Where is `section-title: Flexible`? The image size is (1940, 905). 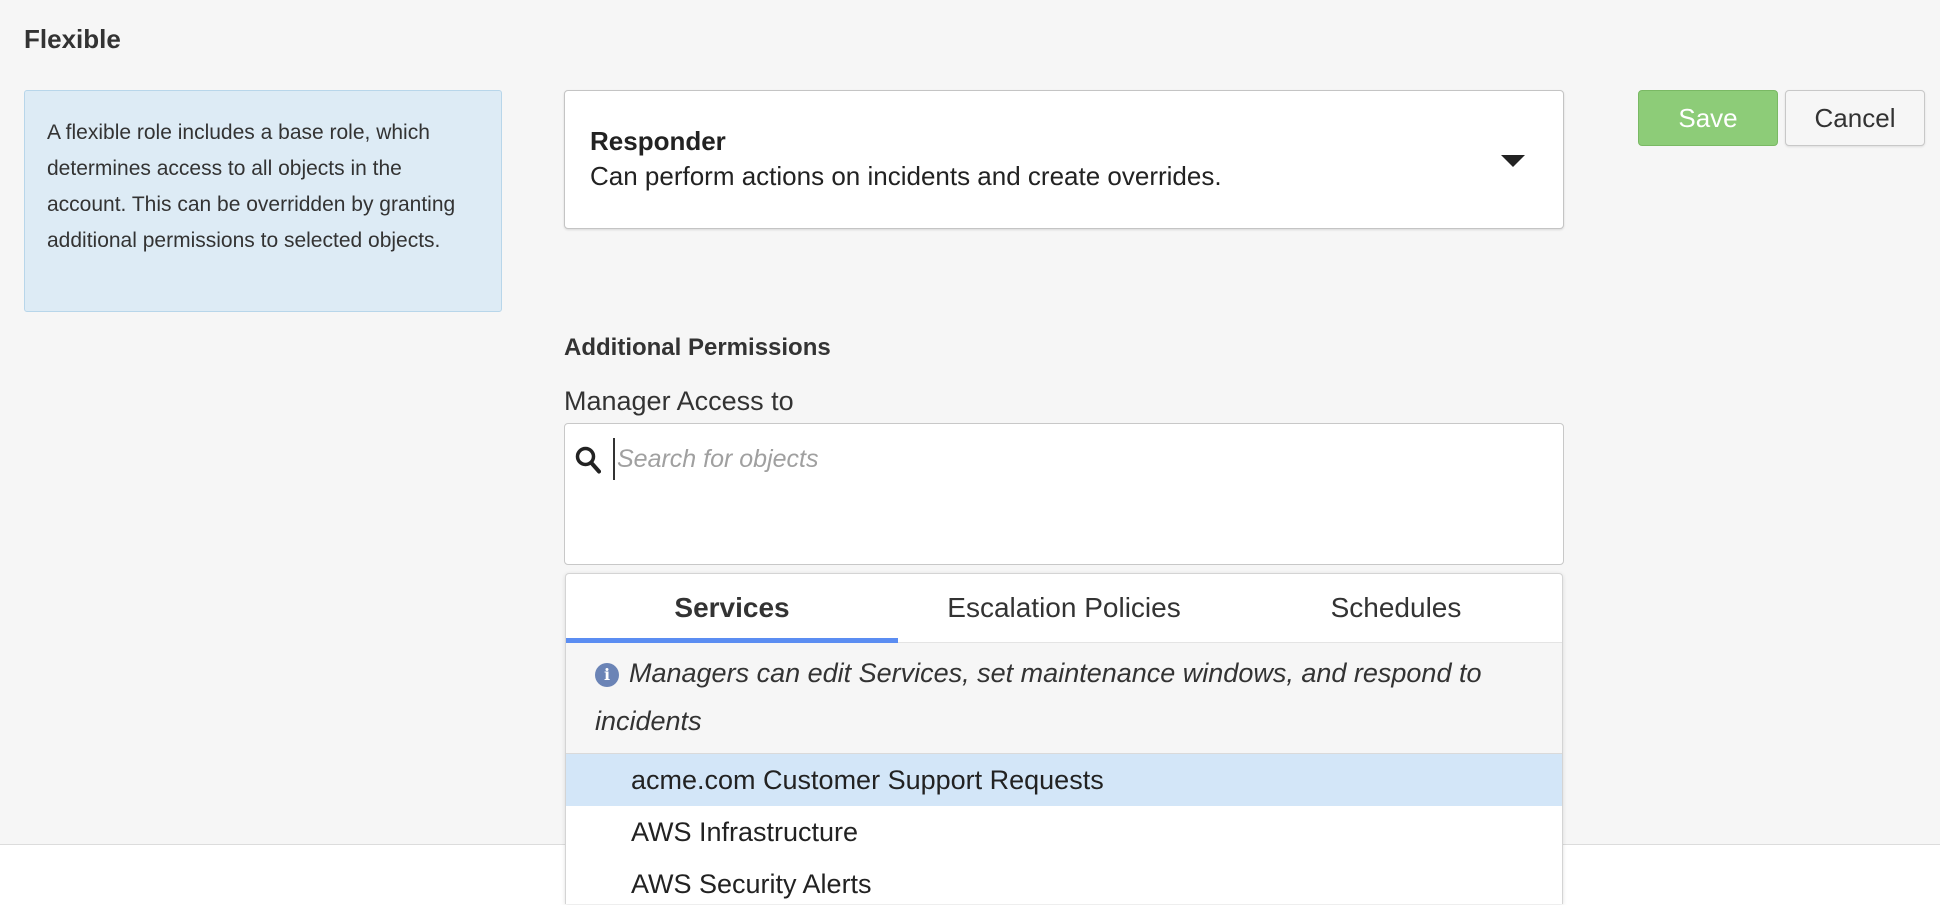
section-title: Flexible is located at coordinates (72, 39).